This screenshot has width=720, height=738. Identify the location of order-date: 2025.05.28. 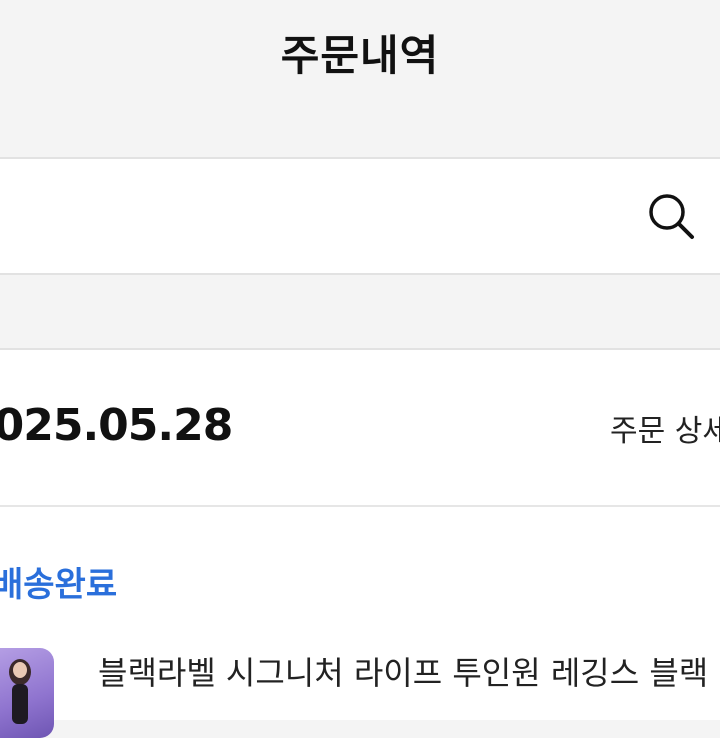
(116, 425).